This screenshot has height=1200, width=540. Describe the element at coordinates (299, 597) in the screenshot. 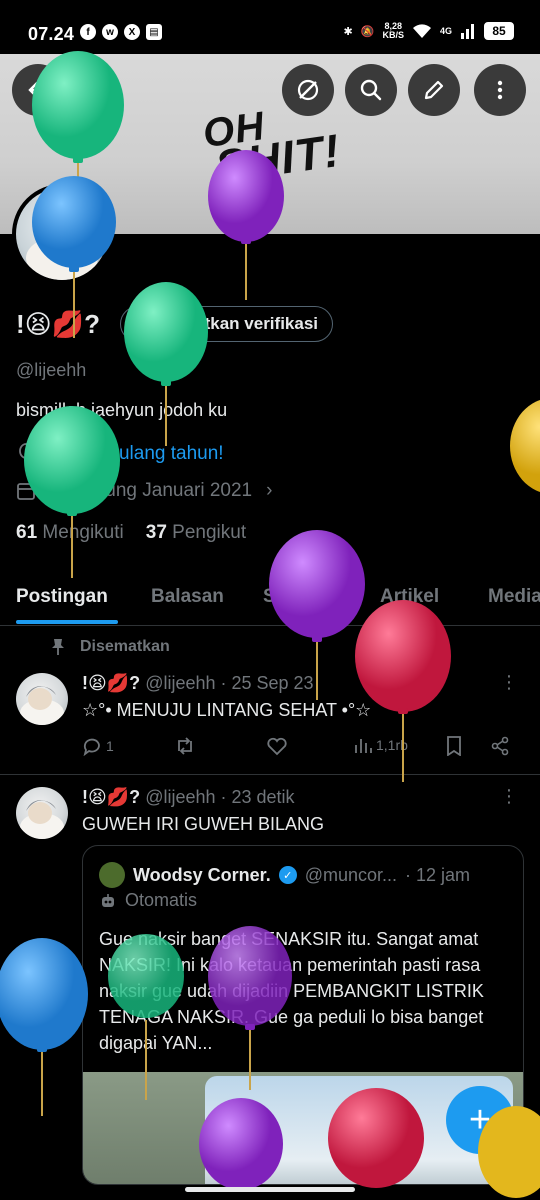

I see `tab-highlights: Sorotan` at that location.